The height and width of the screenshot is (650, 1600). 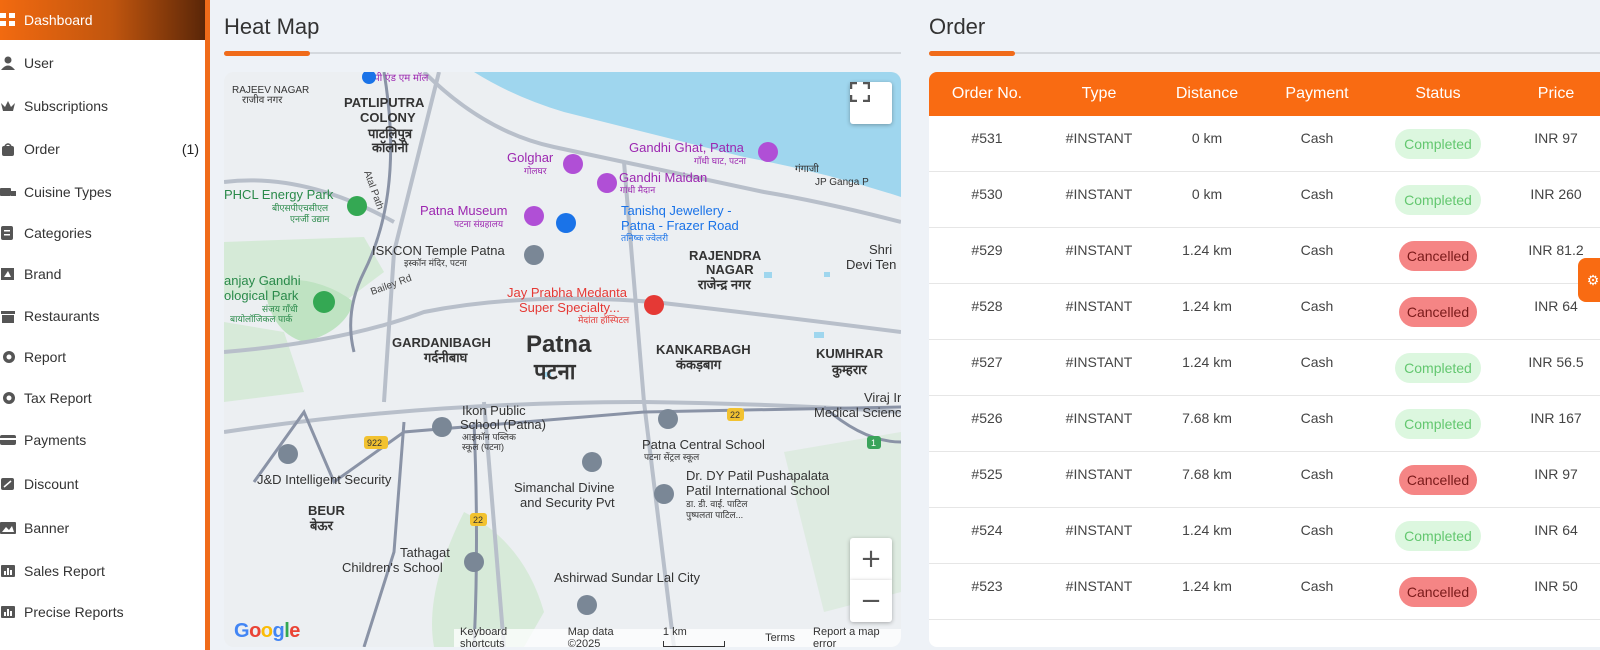 I want to click on sidebar-item-sales-report: Sales Report, so click(x=102, y=571).